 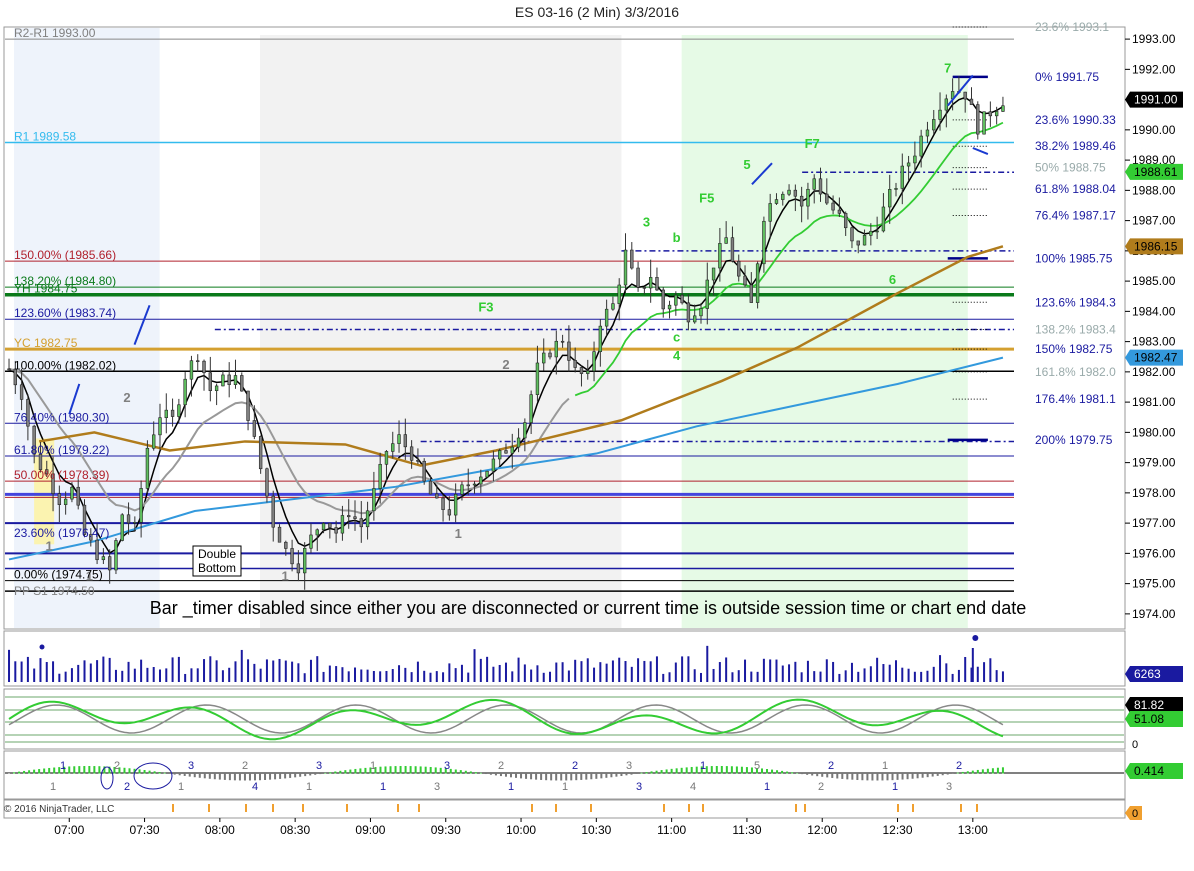 What do you see at coordinates (1074, 440) in the screenshot?
I see `fib-label-right-13: 200% 1979.75` at bounding box center [1074, 440].